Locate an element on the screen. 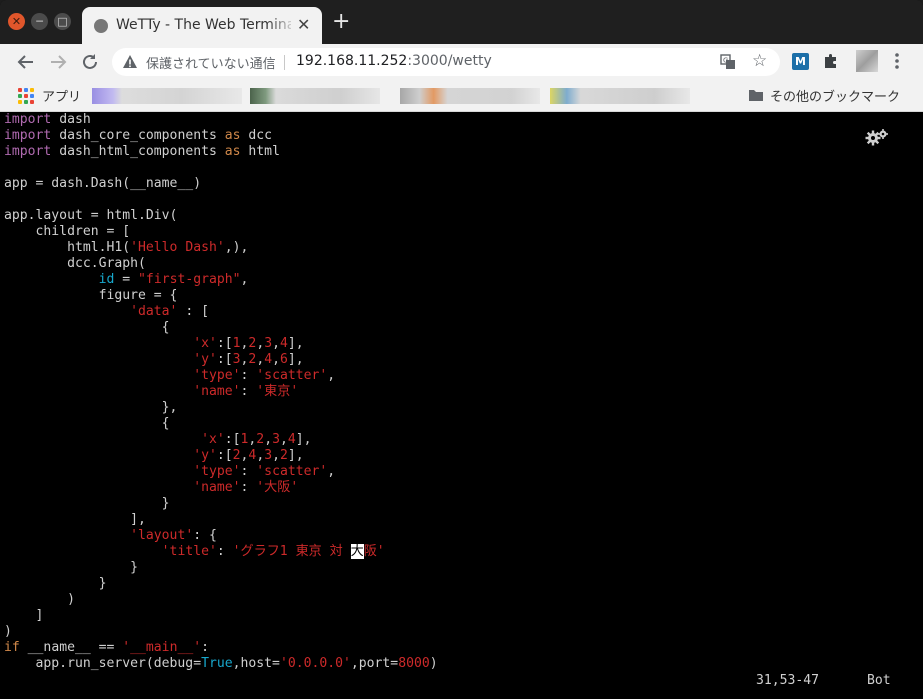 This screenshot has width=923, height=699. code-token: '大阪' is located at coordinates (277, 487).